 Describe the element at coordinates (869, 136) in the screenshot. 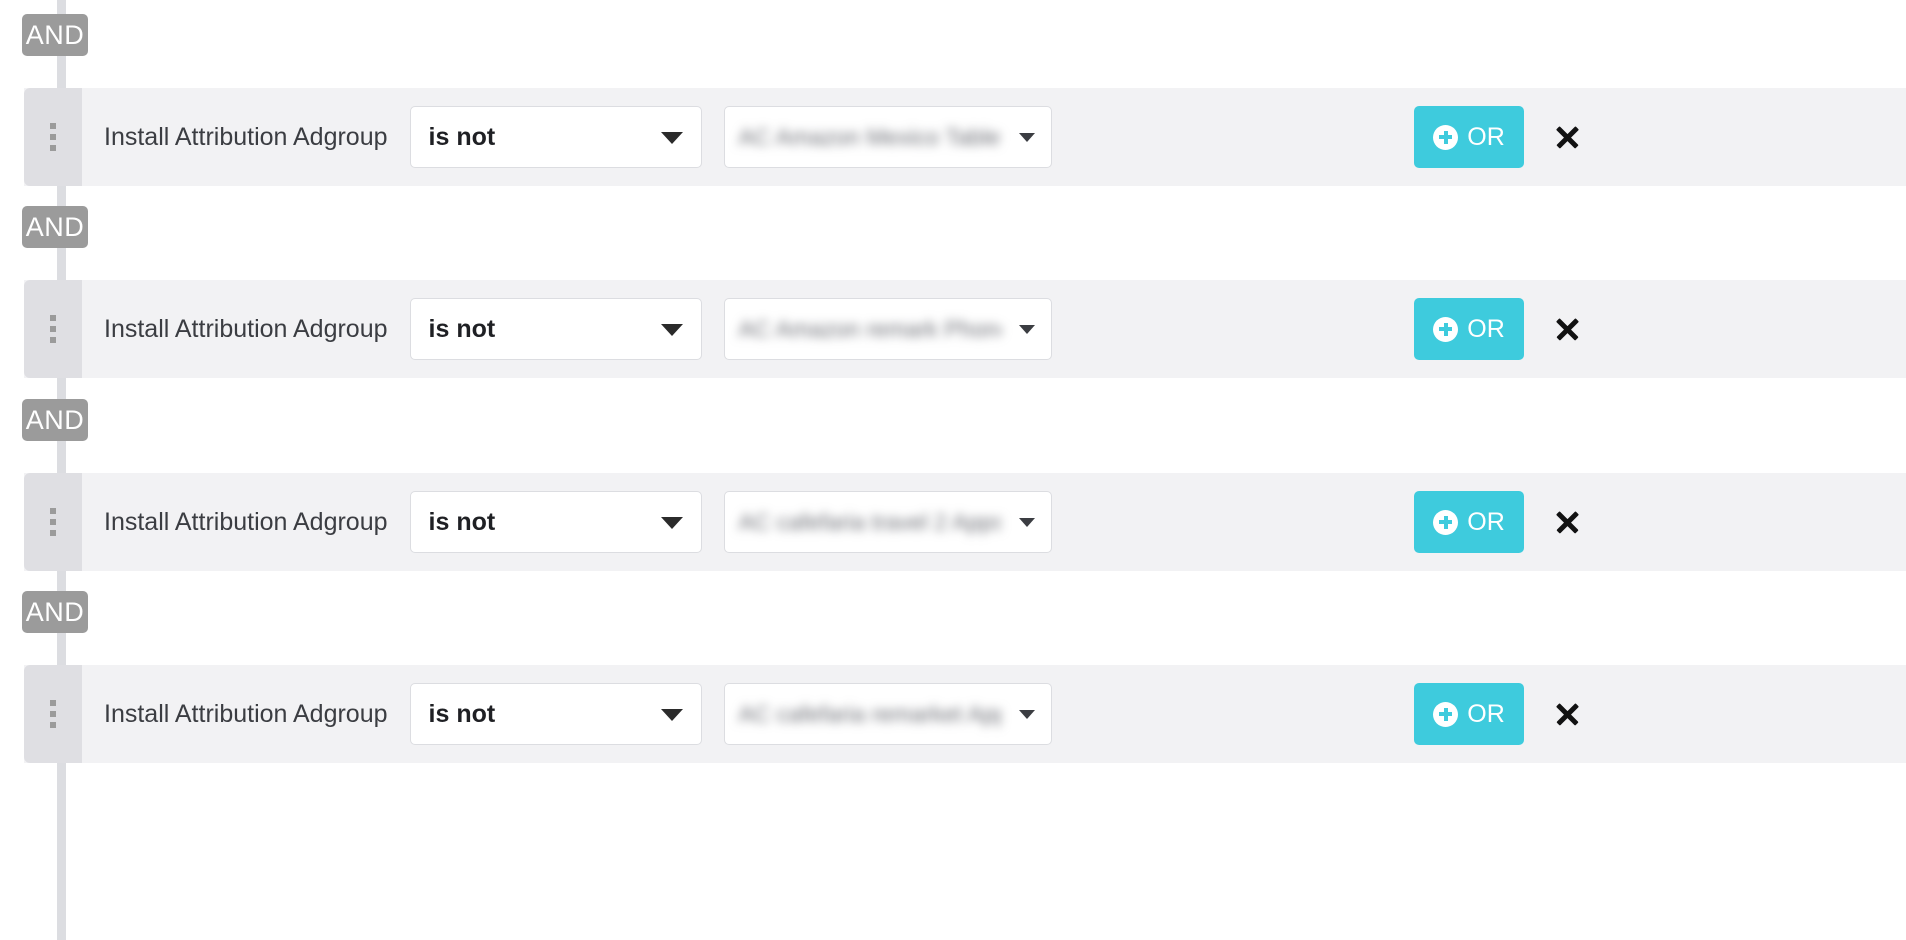

I see `value-selected: AC Amazon Mexico Tablet` at that location.